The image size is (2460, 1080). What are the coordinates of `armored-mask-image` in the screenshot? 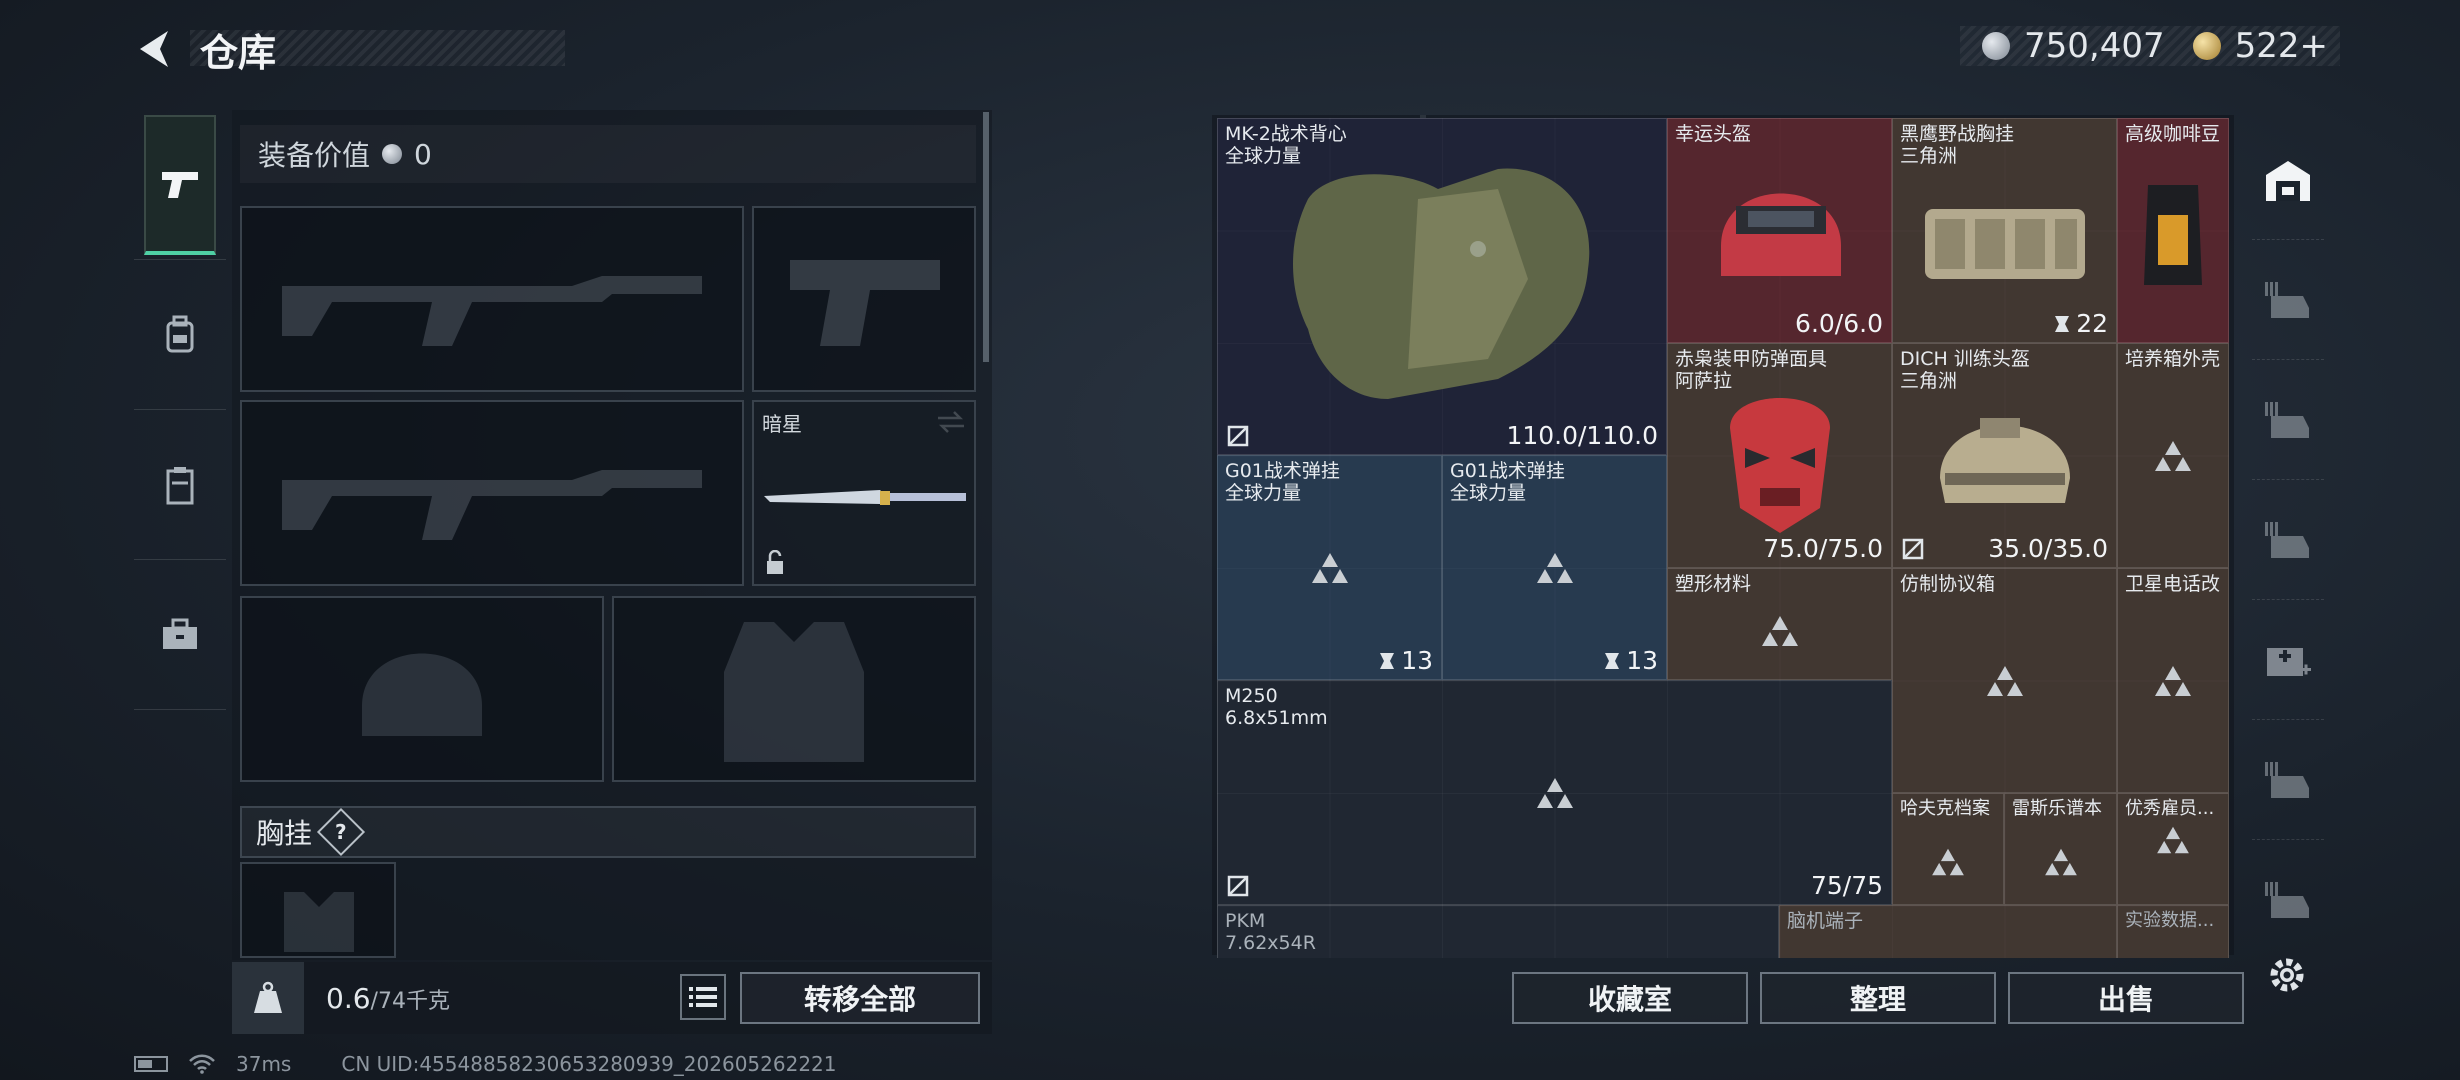 It's located at (1780, 465).